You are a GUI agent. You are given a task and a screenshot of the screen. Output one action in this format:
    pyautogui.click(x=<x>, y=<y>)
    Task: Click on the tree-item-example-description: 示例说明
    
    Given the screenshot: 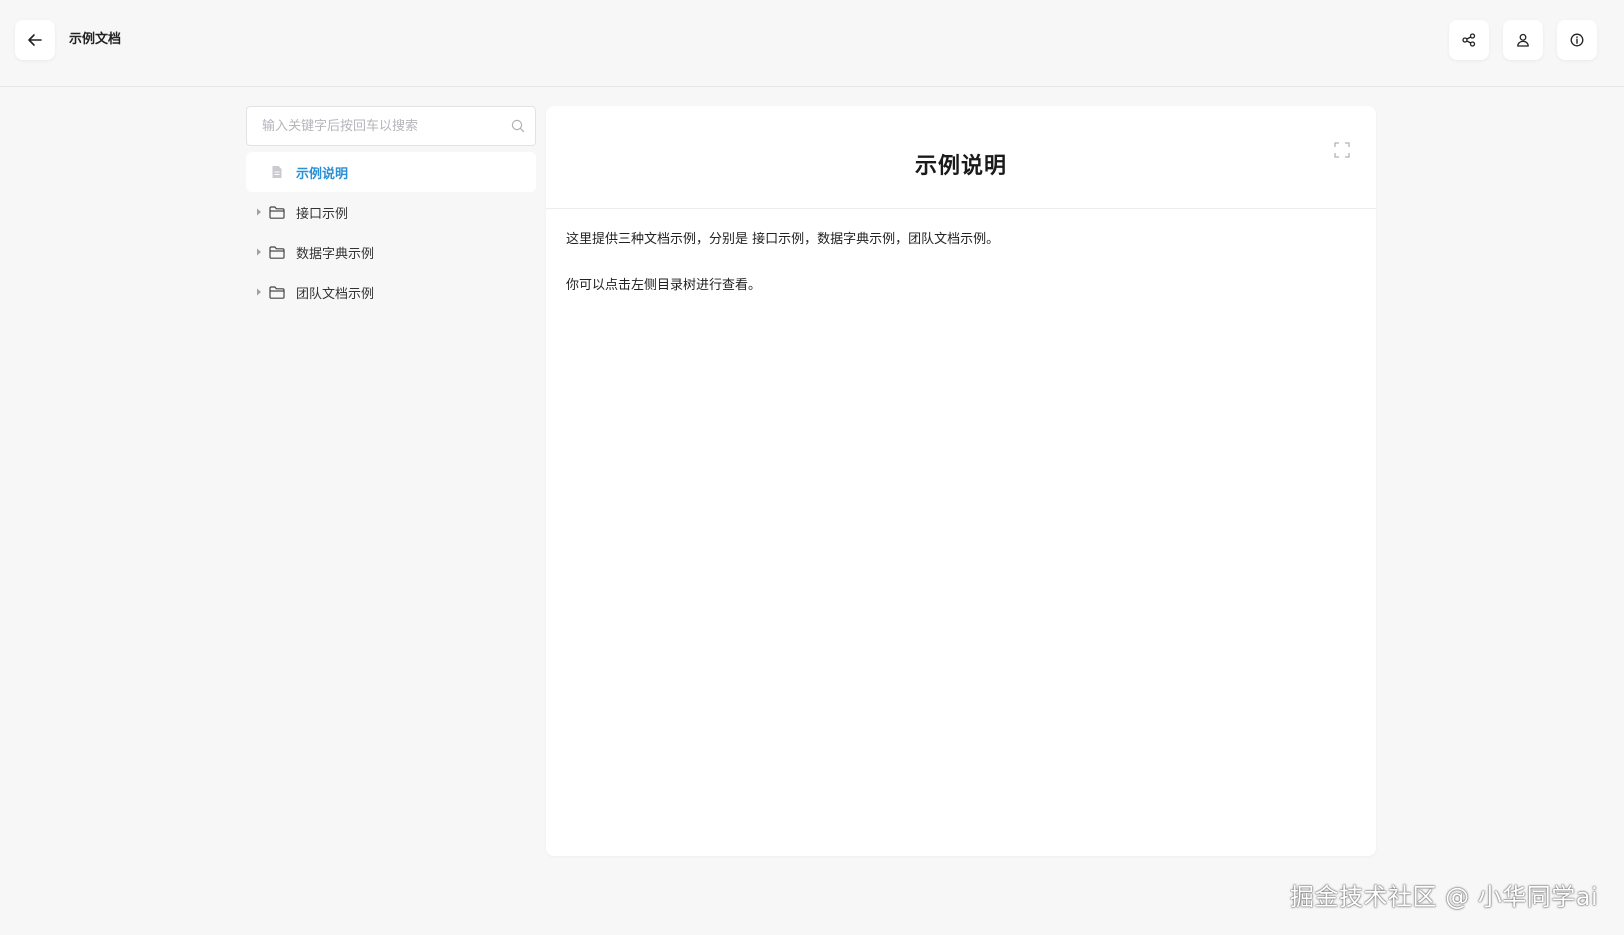 What is the action you would take?
    pyautogui.click(x=391, y=172)
    